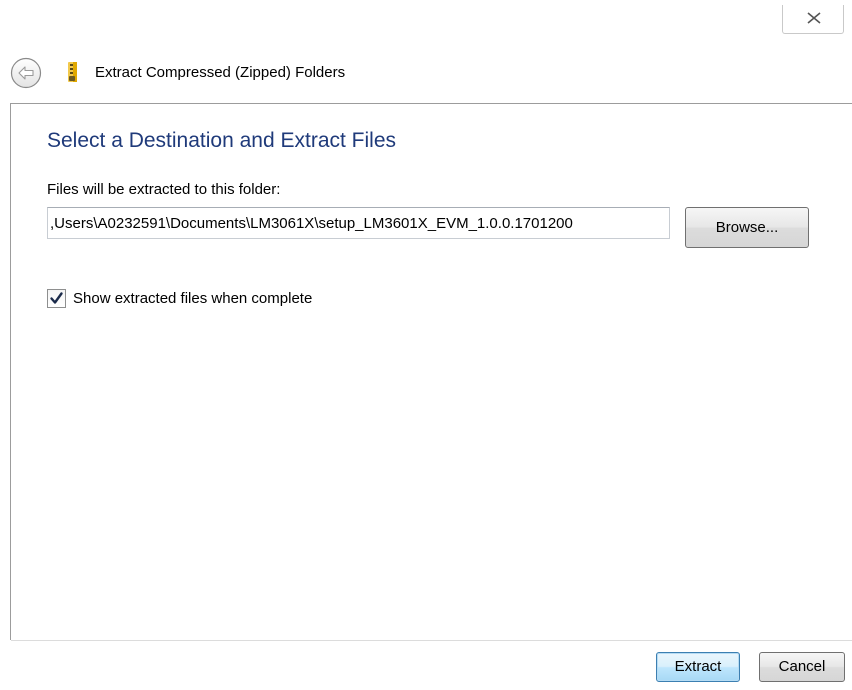  I want to click on back-button, so click(26, 73).